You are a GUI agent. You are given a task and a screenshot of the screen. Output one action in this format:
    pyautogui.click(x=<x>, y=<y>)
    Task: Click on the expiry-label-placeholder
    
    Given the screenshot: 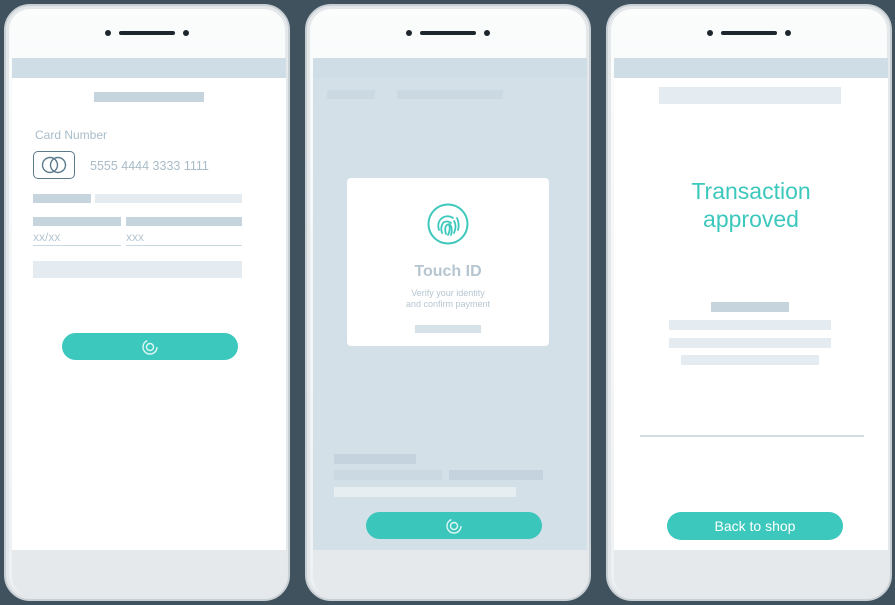 What is the action you would take?
    pyautogui.click(x=77, y=221)
    